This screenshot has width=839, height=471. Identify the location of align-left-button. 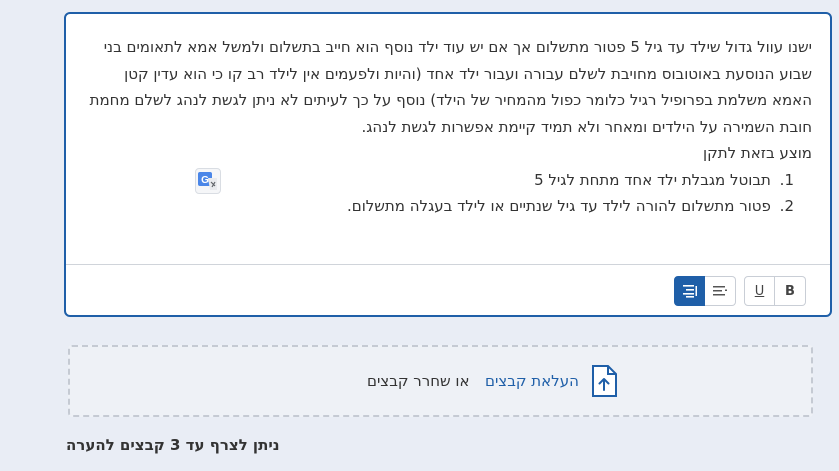
(720, 291).